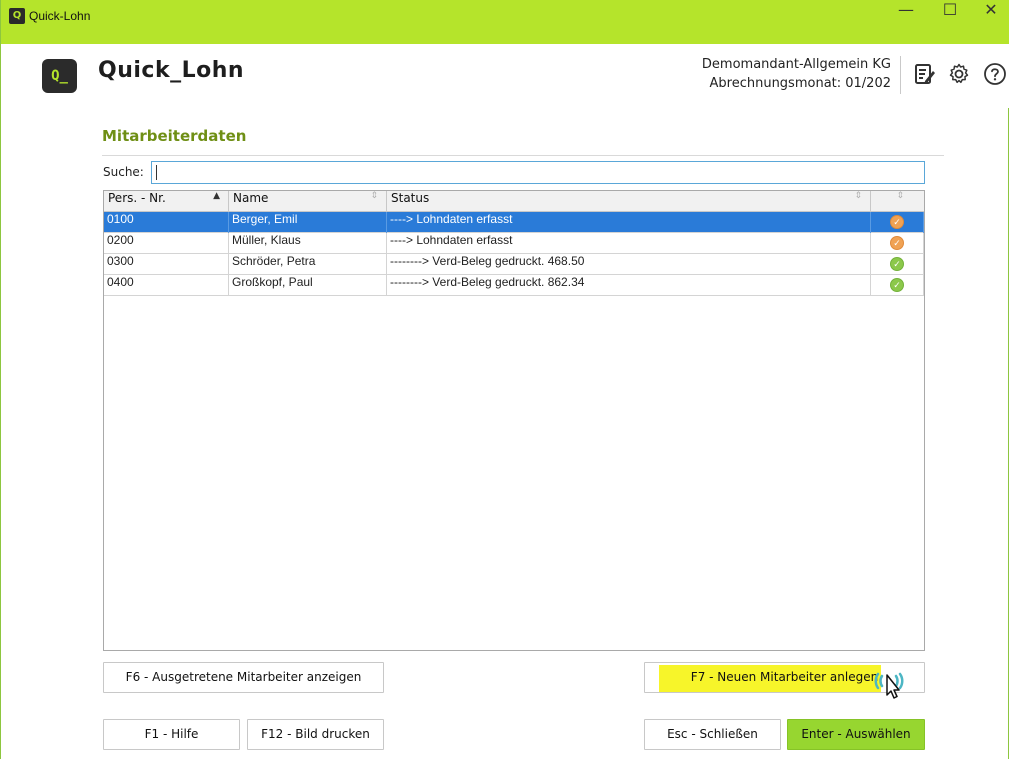 The height and width of the screenshot is (759, 1009). I want to click on window-title: Quick-Lohn, so click(60, 16).